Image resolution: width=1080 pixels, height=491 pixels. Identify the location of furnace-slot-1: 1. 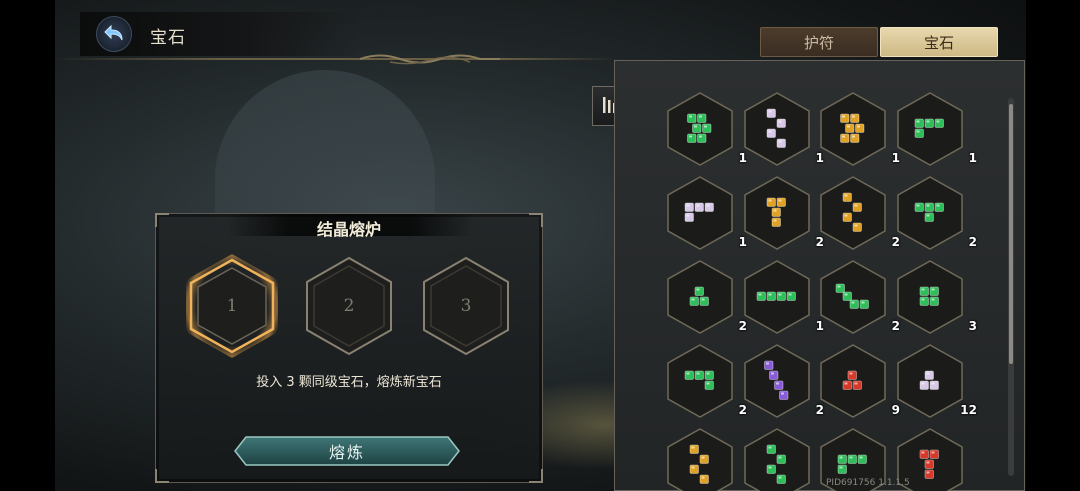
(232, 306).